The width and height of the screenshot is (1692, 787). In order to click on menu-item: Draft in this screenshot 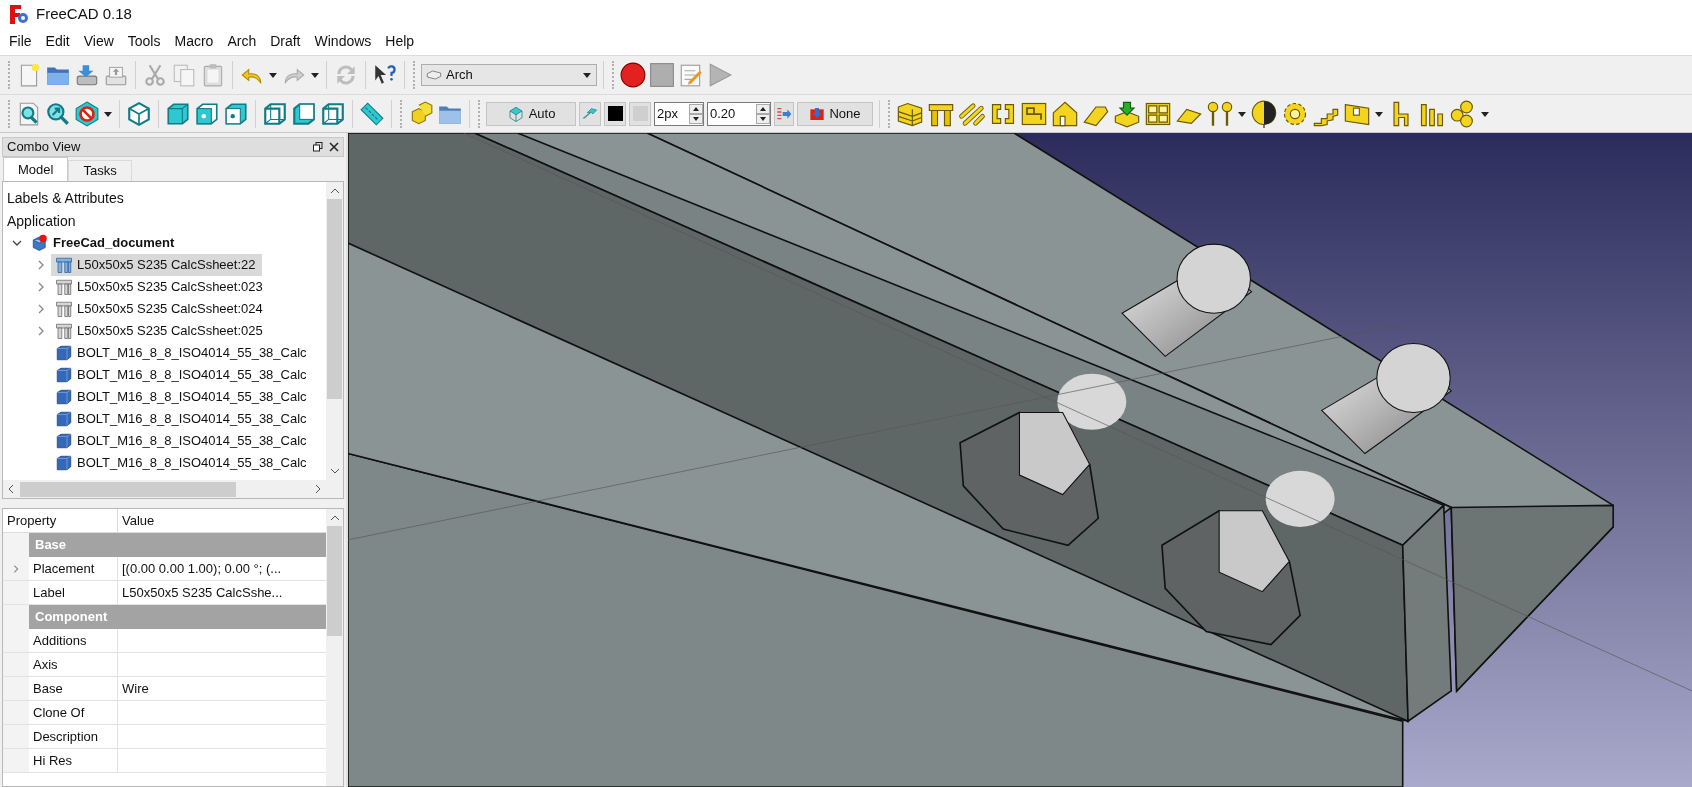, I will do `click(285, 41)`.